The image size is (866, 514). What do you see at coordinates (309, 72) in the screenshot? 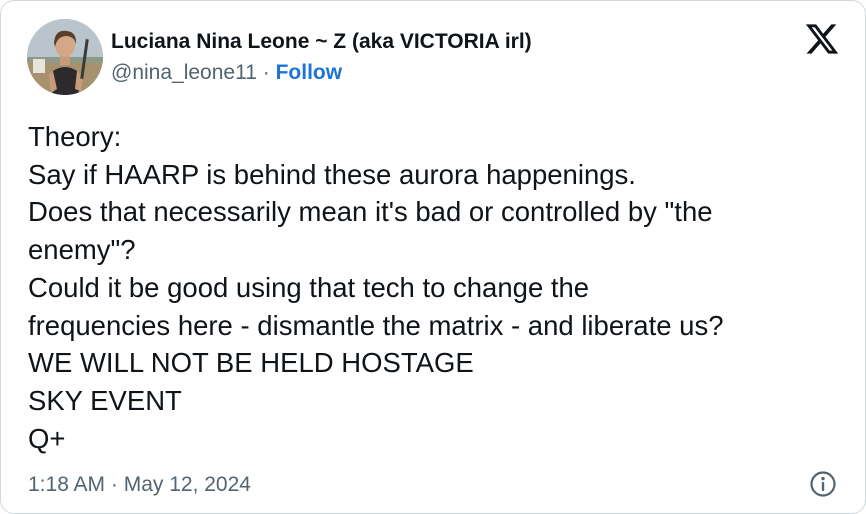
I see `follow-button: Follow` at bounding box center [309, 72].